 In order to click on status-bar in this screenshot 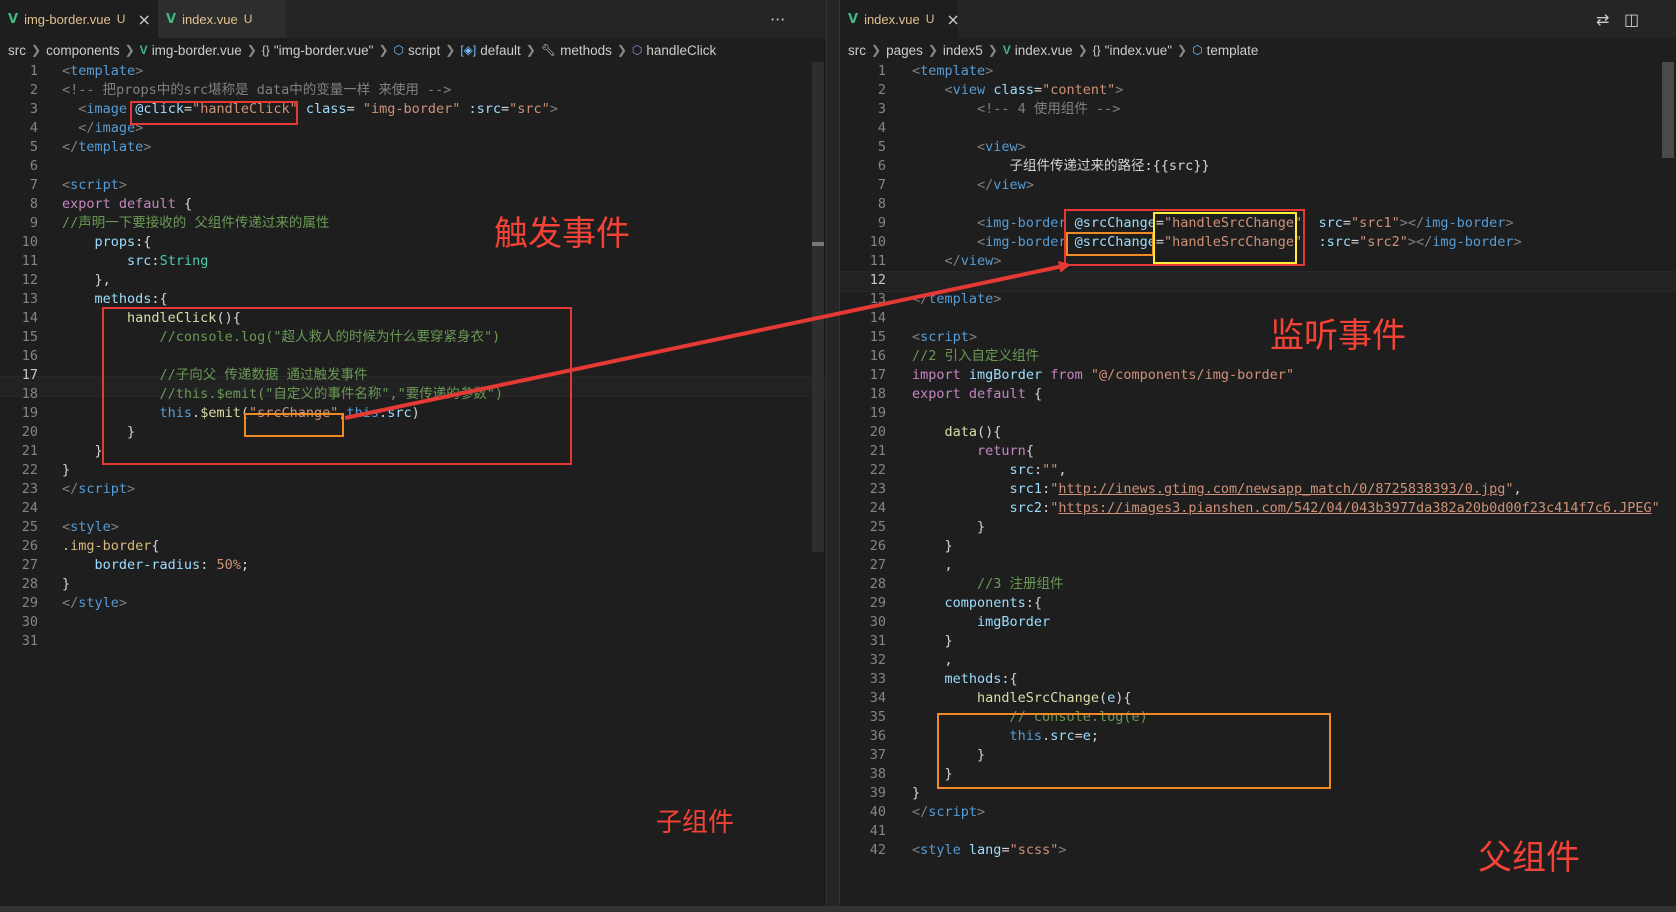, I will do `click(838, 909)`.